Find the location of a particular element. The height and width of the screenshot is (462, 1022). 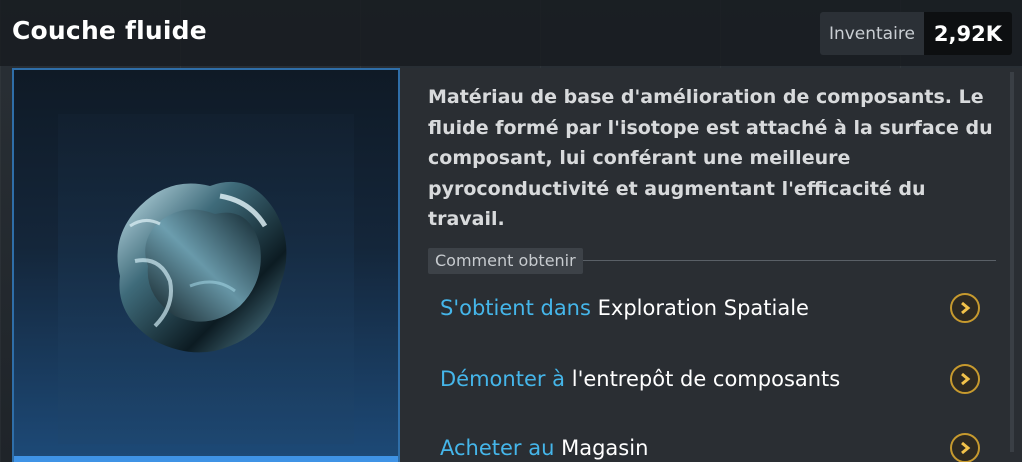

source-row-dismantle: Démonter à l'entrepôt de composants is located at coordinates (710, 379).